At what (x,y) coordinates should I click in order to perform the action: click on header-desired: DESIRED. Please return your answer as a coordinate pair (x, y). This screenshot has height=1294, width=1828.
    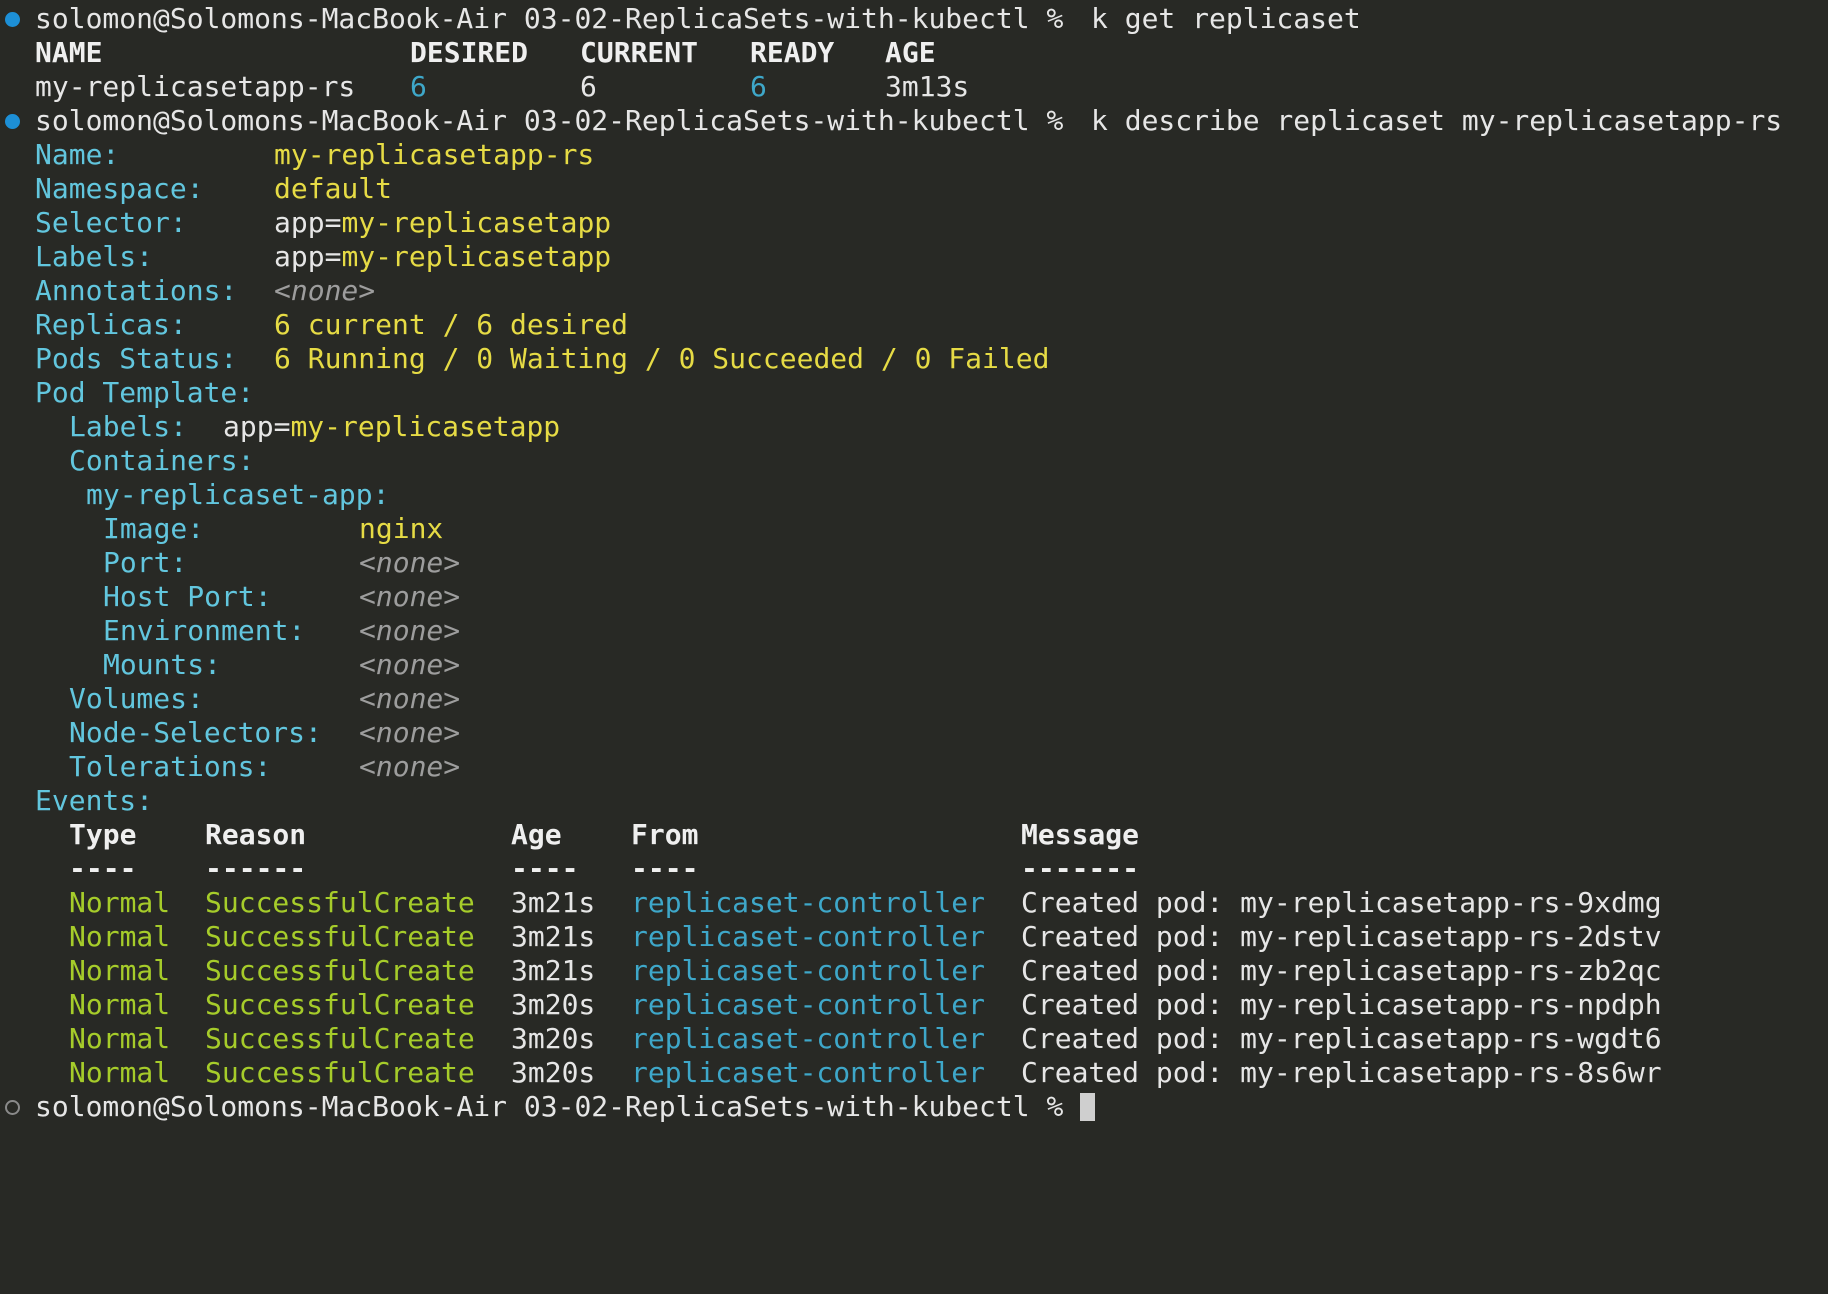
    Looking at the image, I should click on (469, 52).